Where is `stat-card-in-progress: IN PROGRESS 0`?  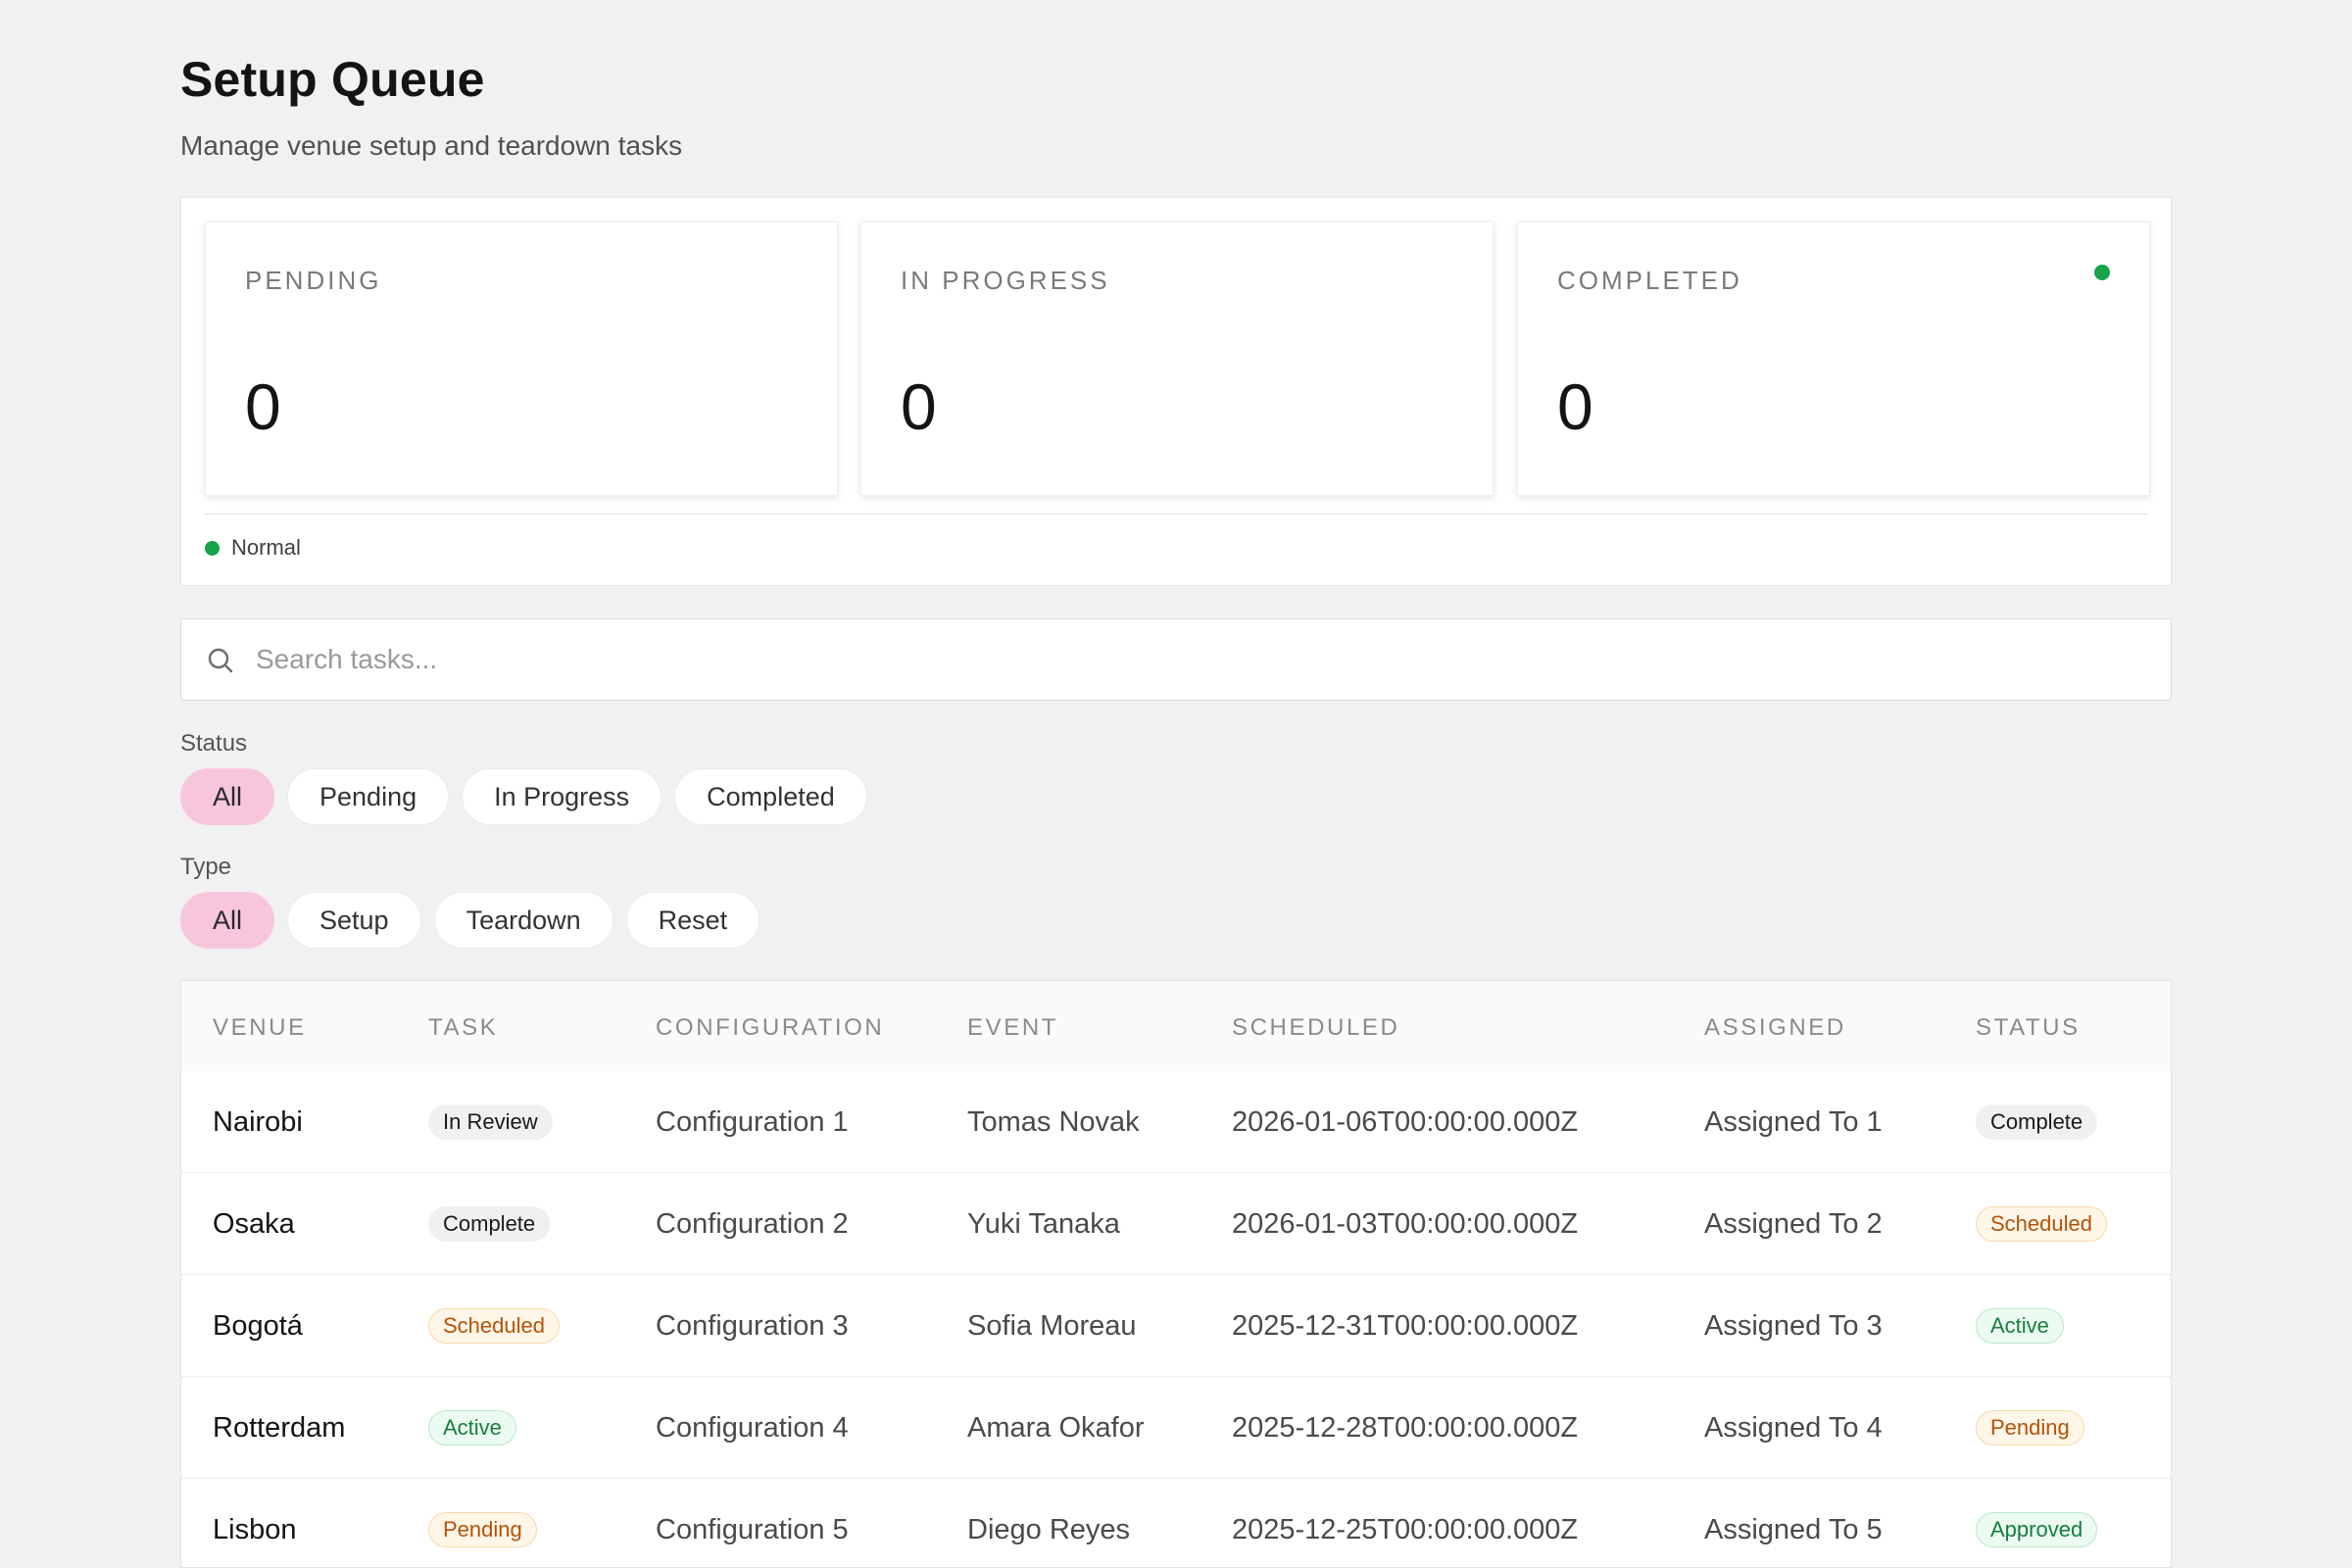
stat-card-in-progress: IN PROGRESS 0 is located at coordinates (1177, 358).